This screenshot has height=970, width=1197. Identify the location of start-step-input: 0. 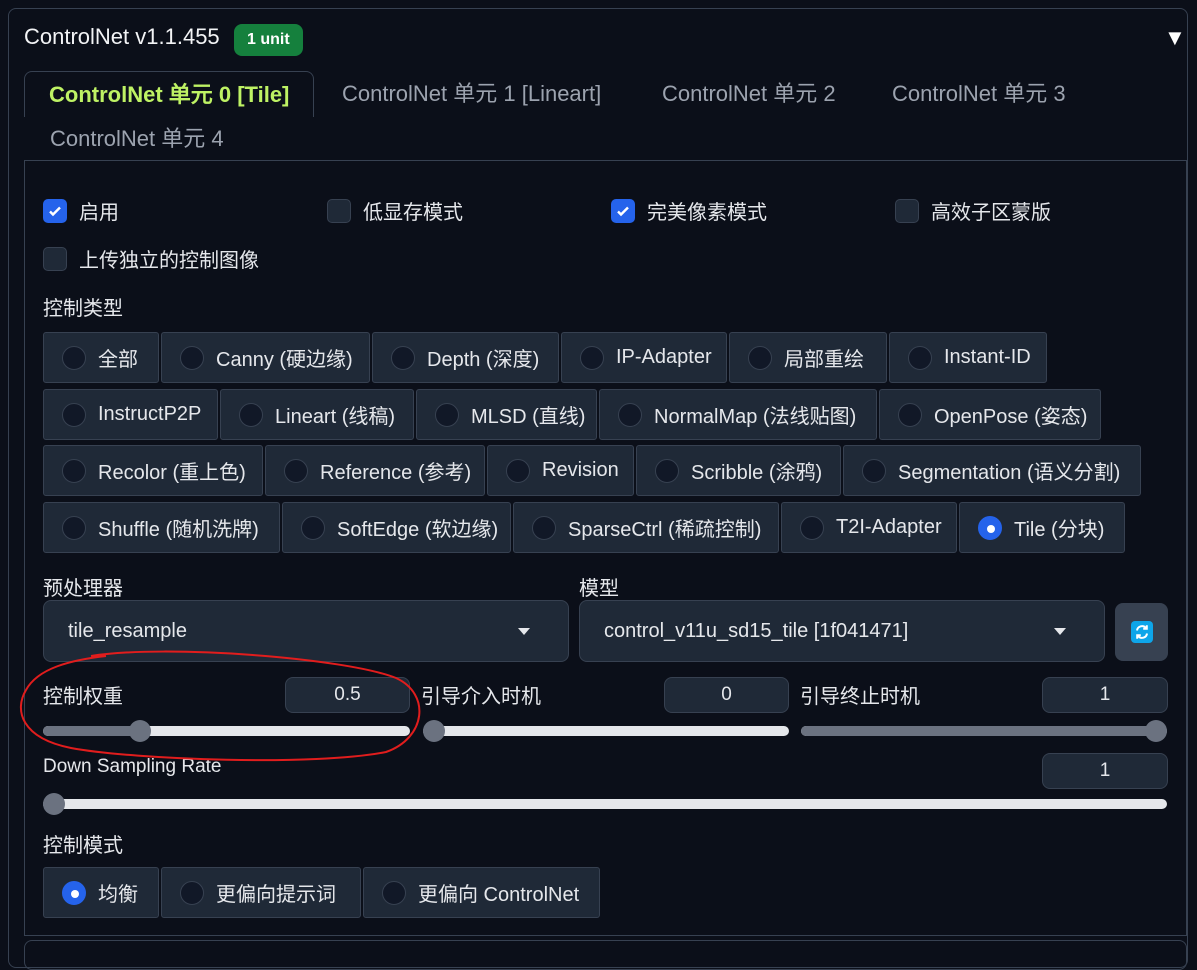
(726, 695).